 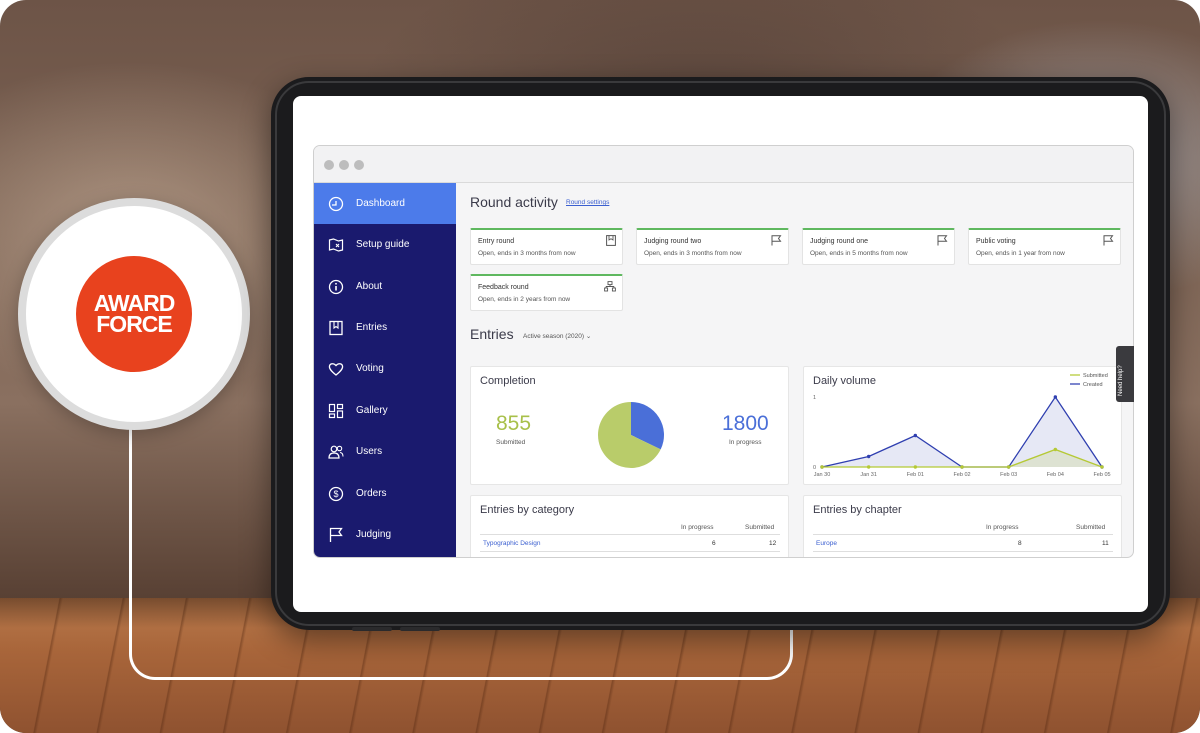 I want to click on completion-title: Completion, so click(x=508, y=381).